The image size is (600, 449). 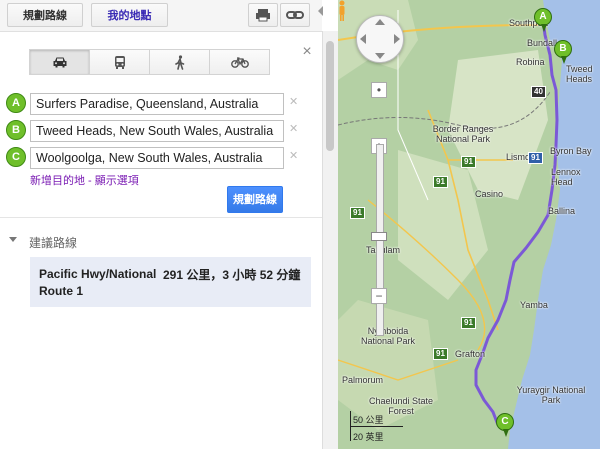 What do you see at coordinates (379, 236) in the screenshot?
I see `zoom-slider-handle` at bounding box center [379, 236].